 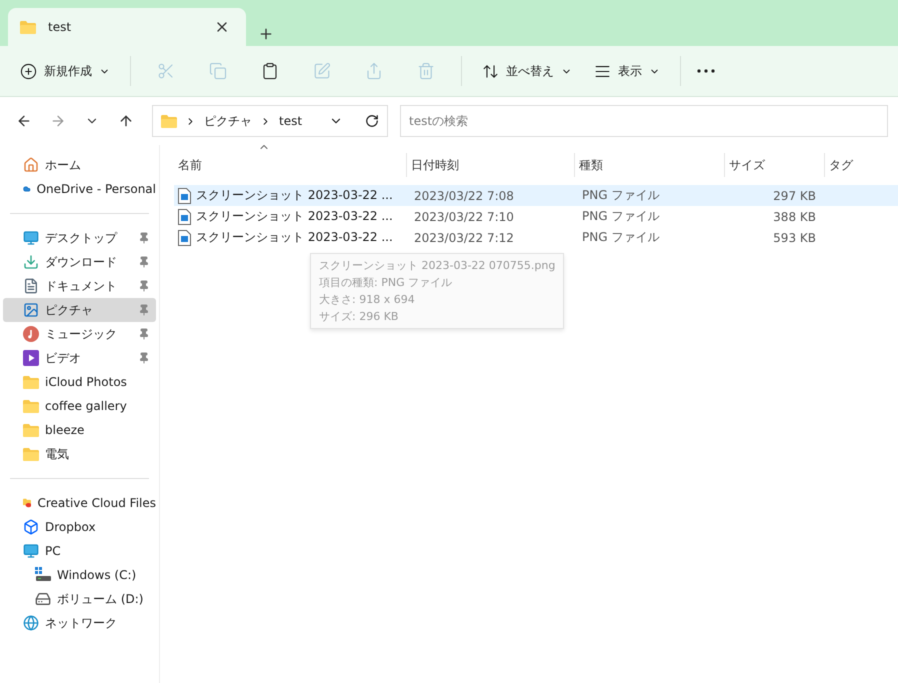 What do you see at coordinates (794, 217) in the screenshot?
I see `size-cell-text: 388 KB` at bounding box center [794, 217].